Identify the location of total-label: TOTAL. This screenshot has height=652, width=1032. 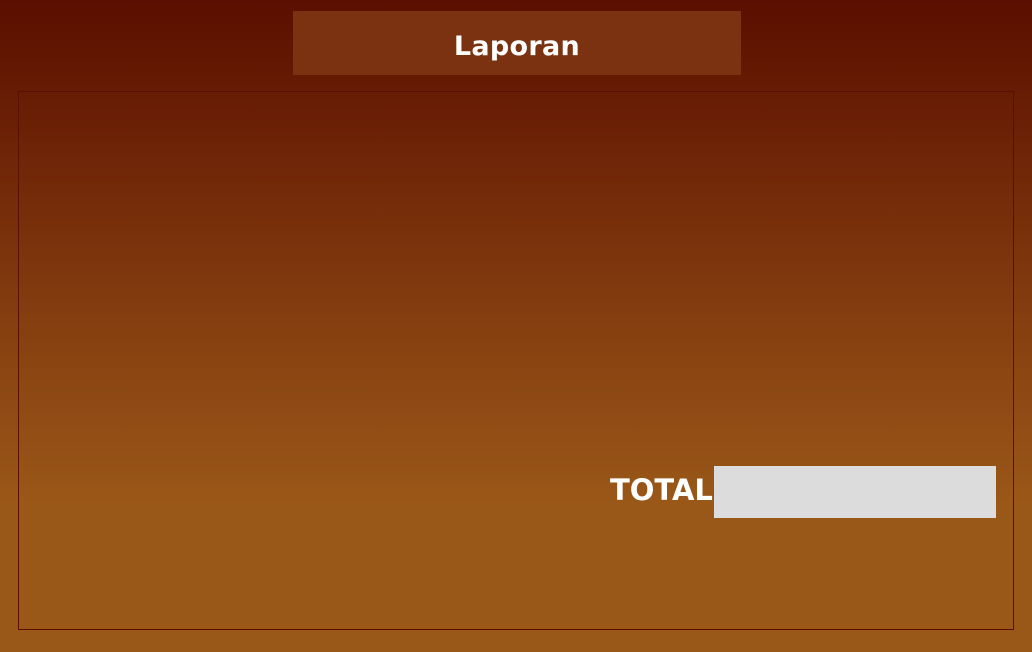
(661, 490).